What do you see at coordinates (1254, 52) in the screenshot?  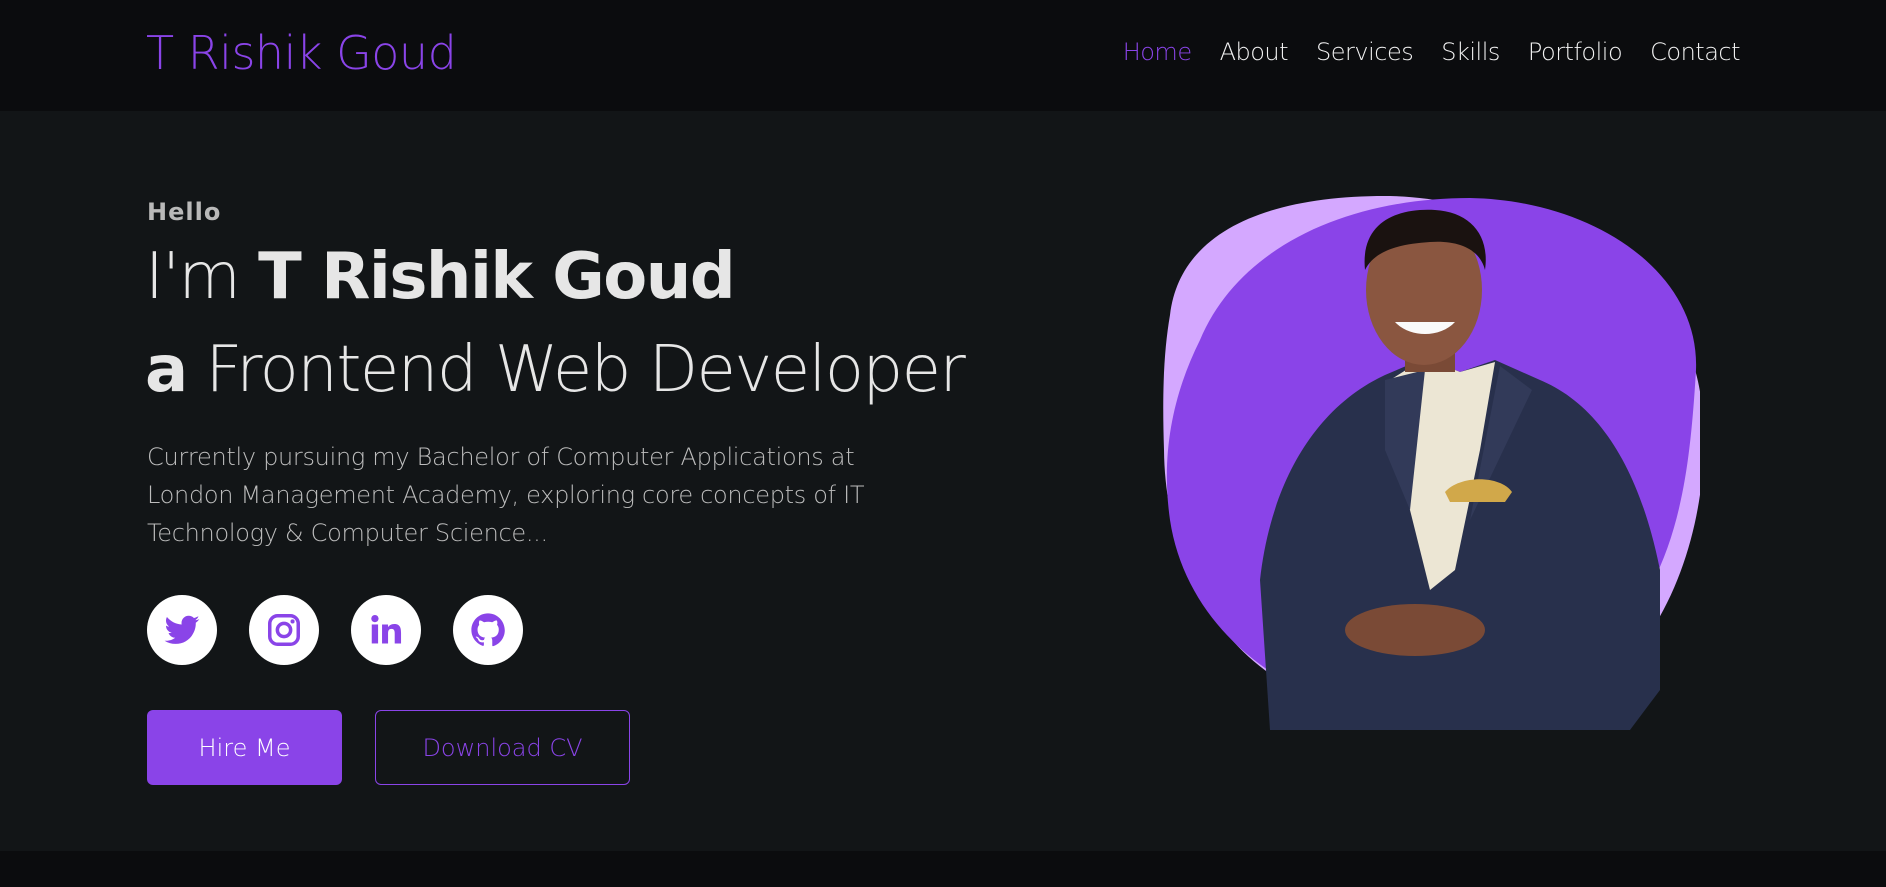 I see `nav-link-about: About` at bounding box center [1254, 52].